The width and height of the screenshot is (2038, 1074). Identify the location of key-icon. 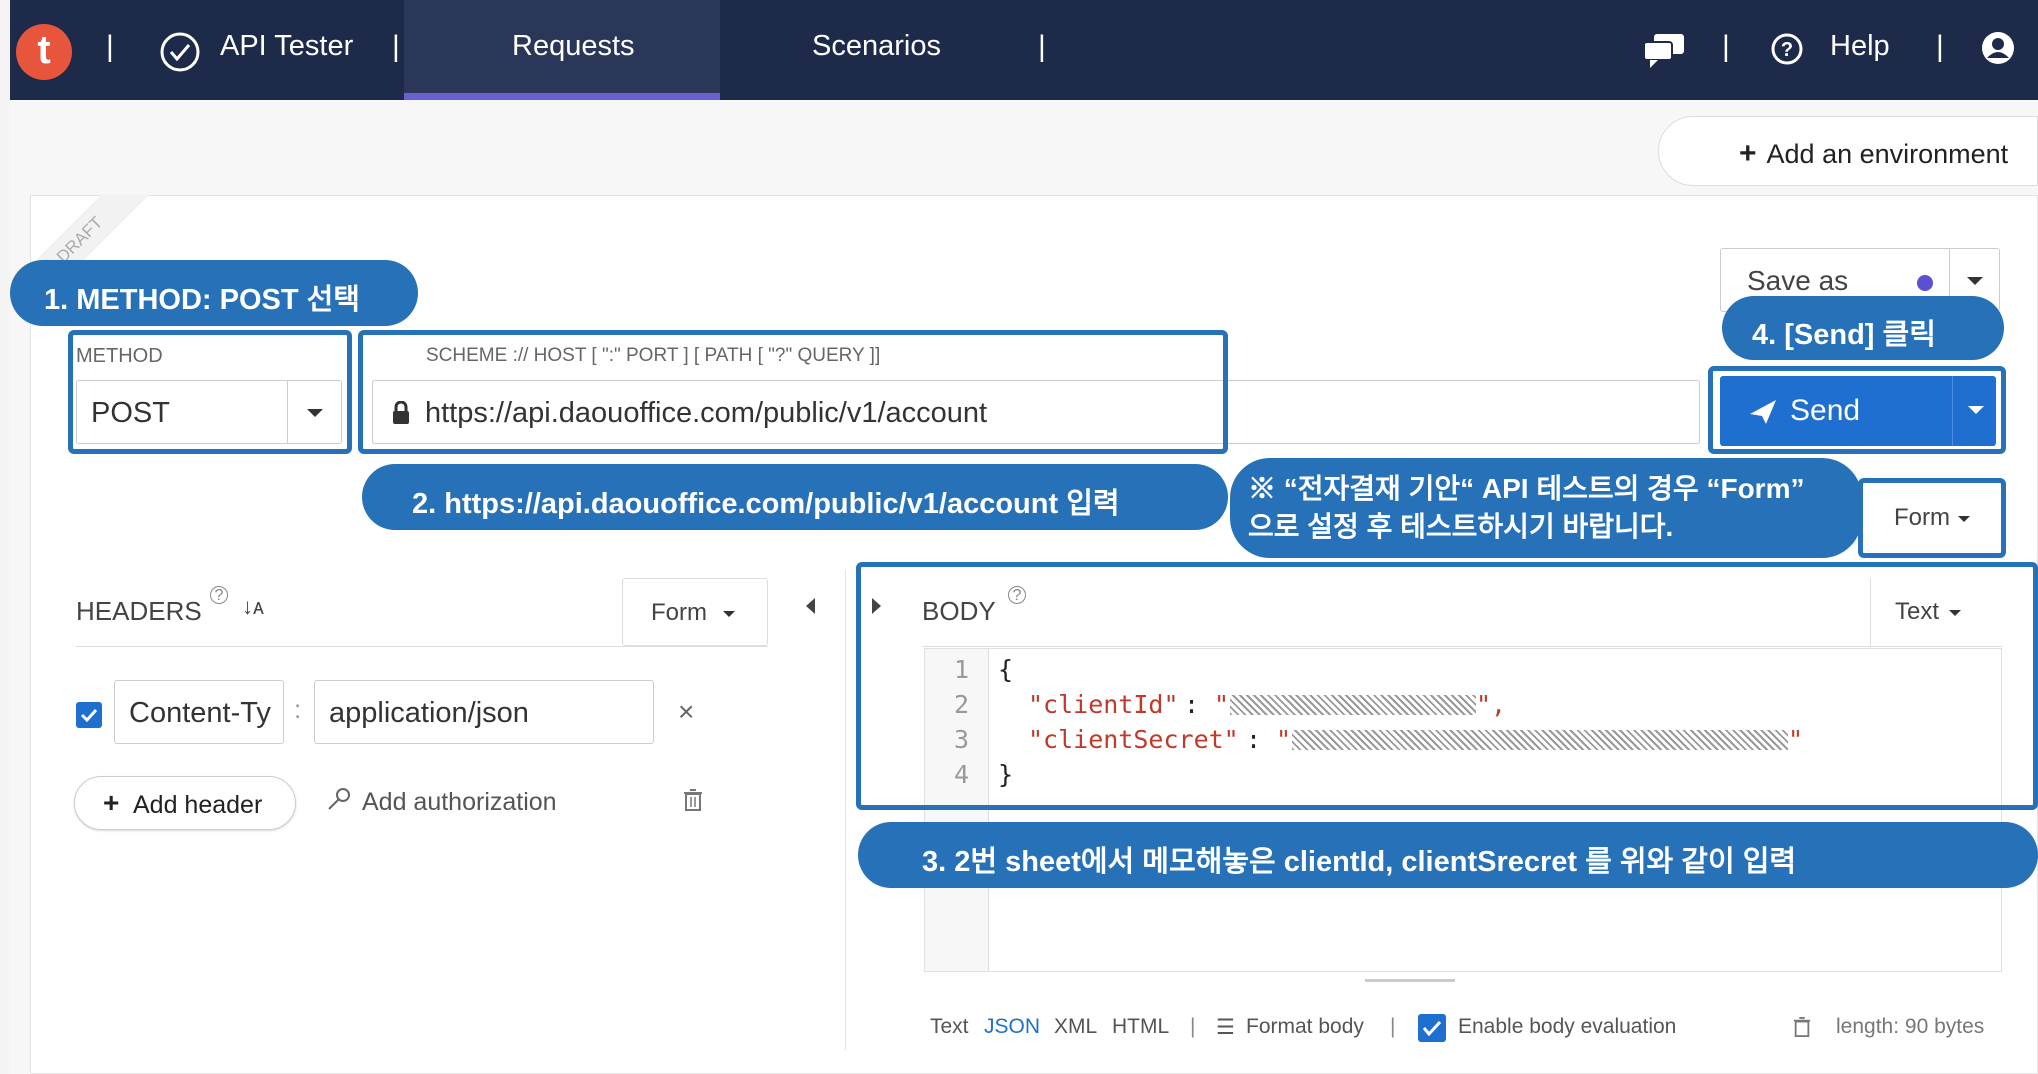
(339, 801).